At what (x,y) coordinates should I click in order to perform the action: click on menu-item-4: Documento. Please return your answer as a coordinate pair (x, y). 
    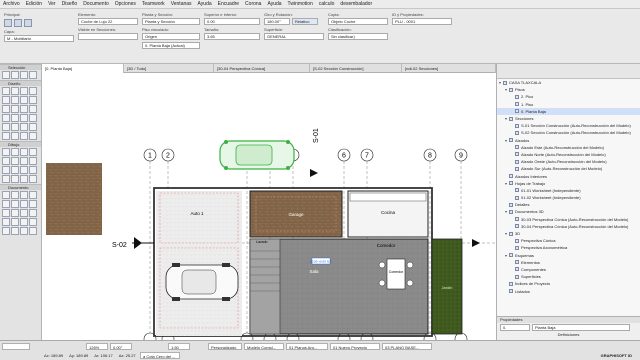
    Looking at the image, I should click on (96, 4).